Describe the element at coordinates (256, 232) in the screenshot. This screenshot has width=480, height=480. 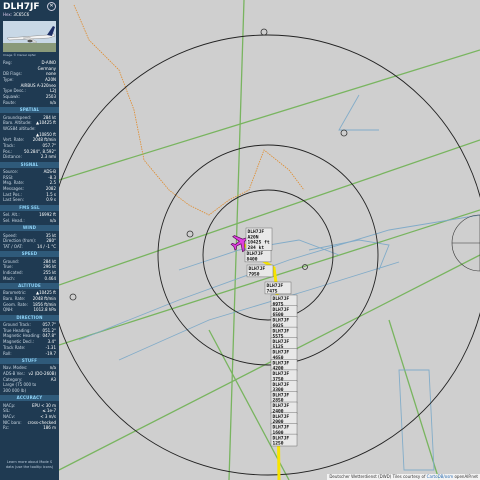
I see `aircraft-label-box-text: DLH7JF` at that location.